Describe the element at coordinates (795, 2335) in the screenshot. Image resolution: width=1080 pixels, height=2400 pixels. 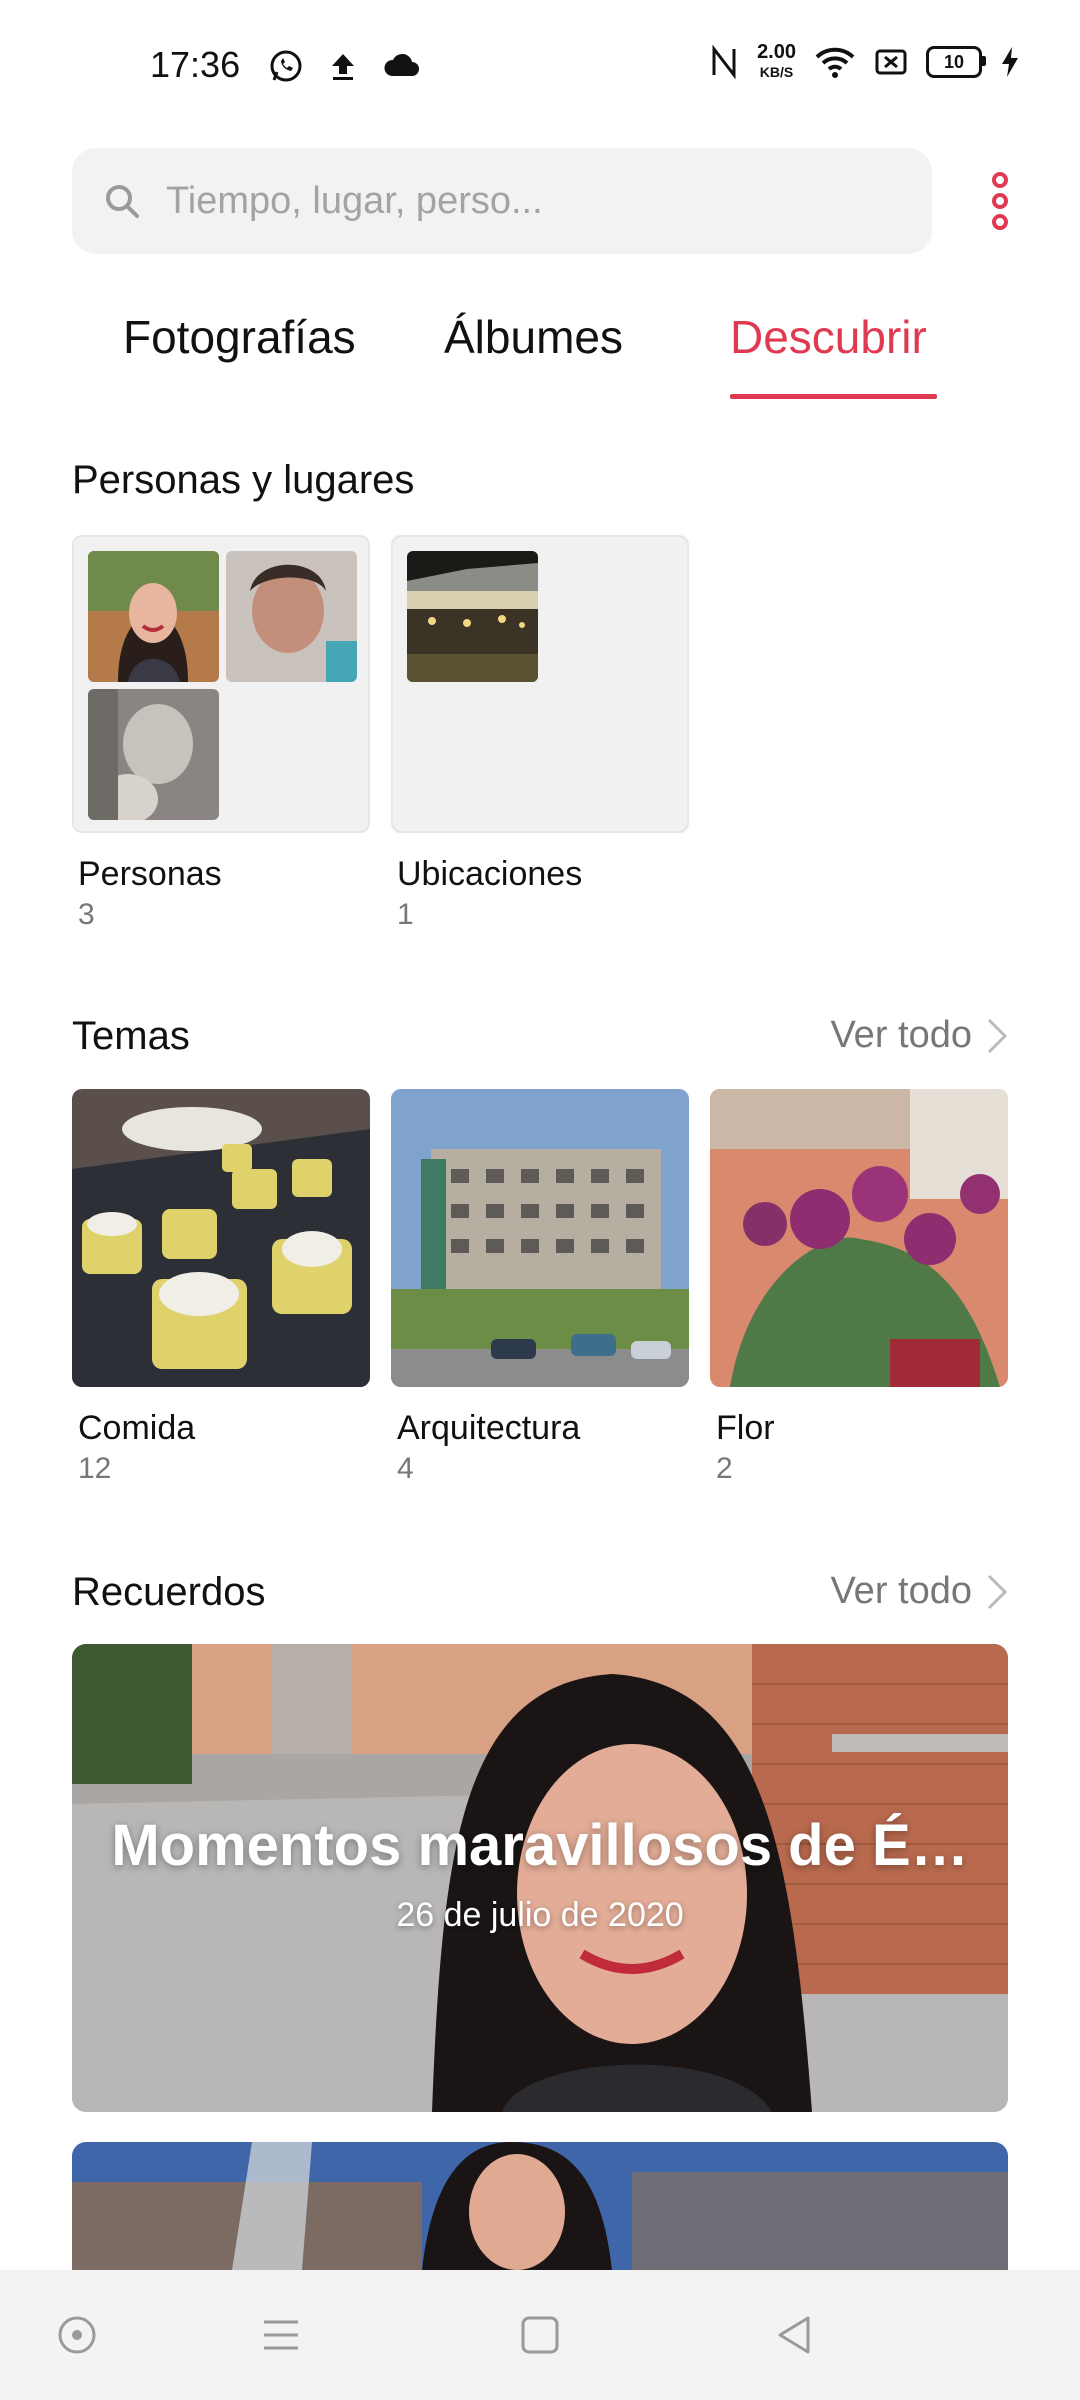
I see `back-button-icon` at that location.